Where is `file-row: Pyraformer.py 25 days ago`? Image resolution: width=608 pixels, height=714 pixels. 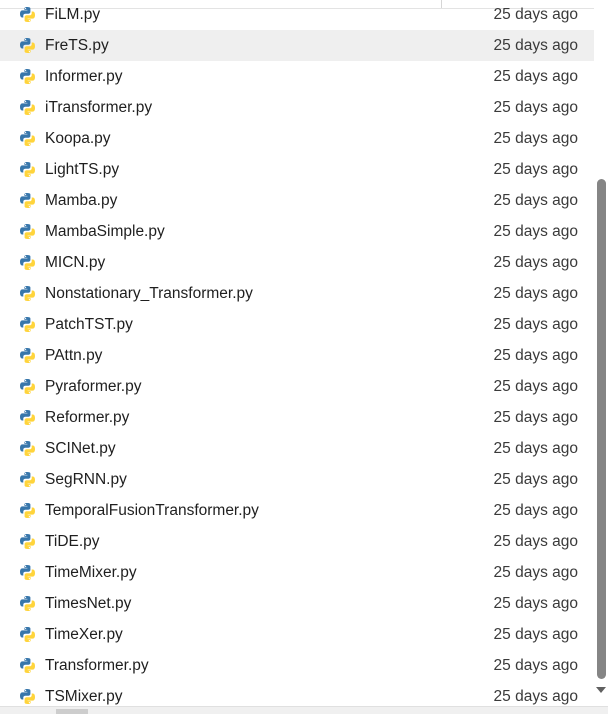 file-row: Pyraformer.py 25 days ago is located at coordinates (297, 386).